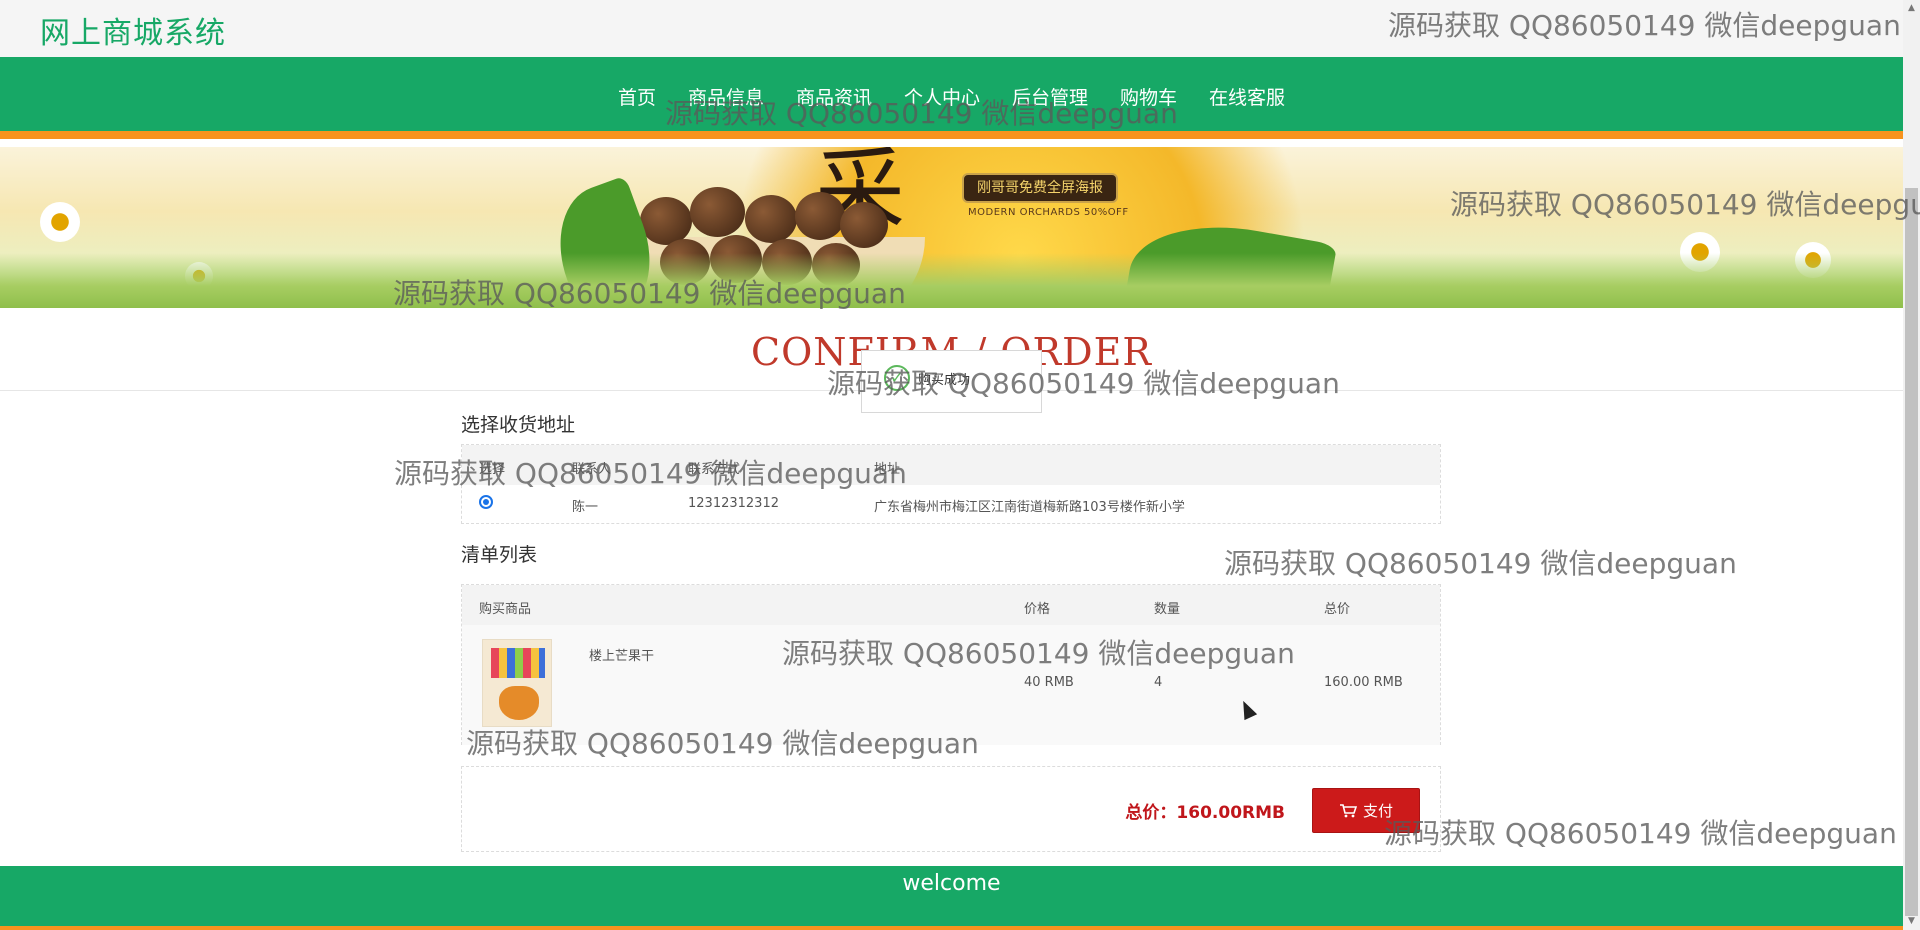  Describe the element at coordinates (585, 507) in the screenshot. I see `contact-name: 陈一` at that location.